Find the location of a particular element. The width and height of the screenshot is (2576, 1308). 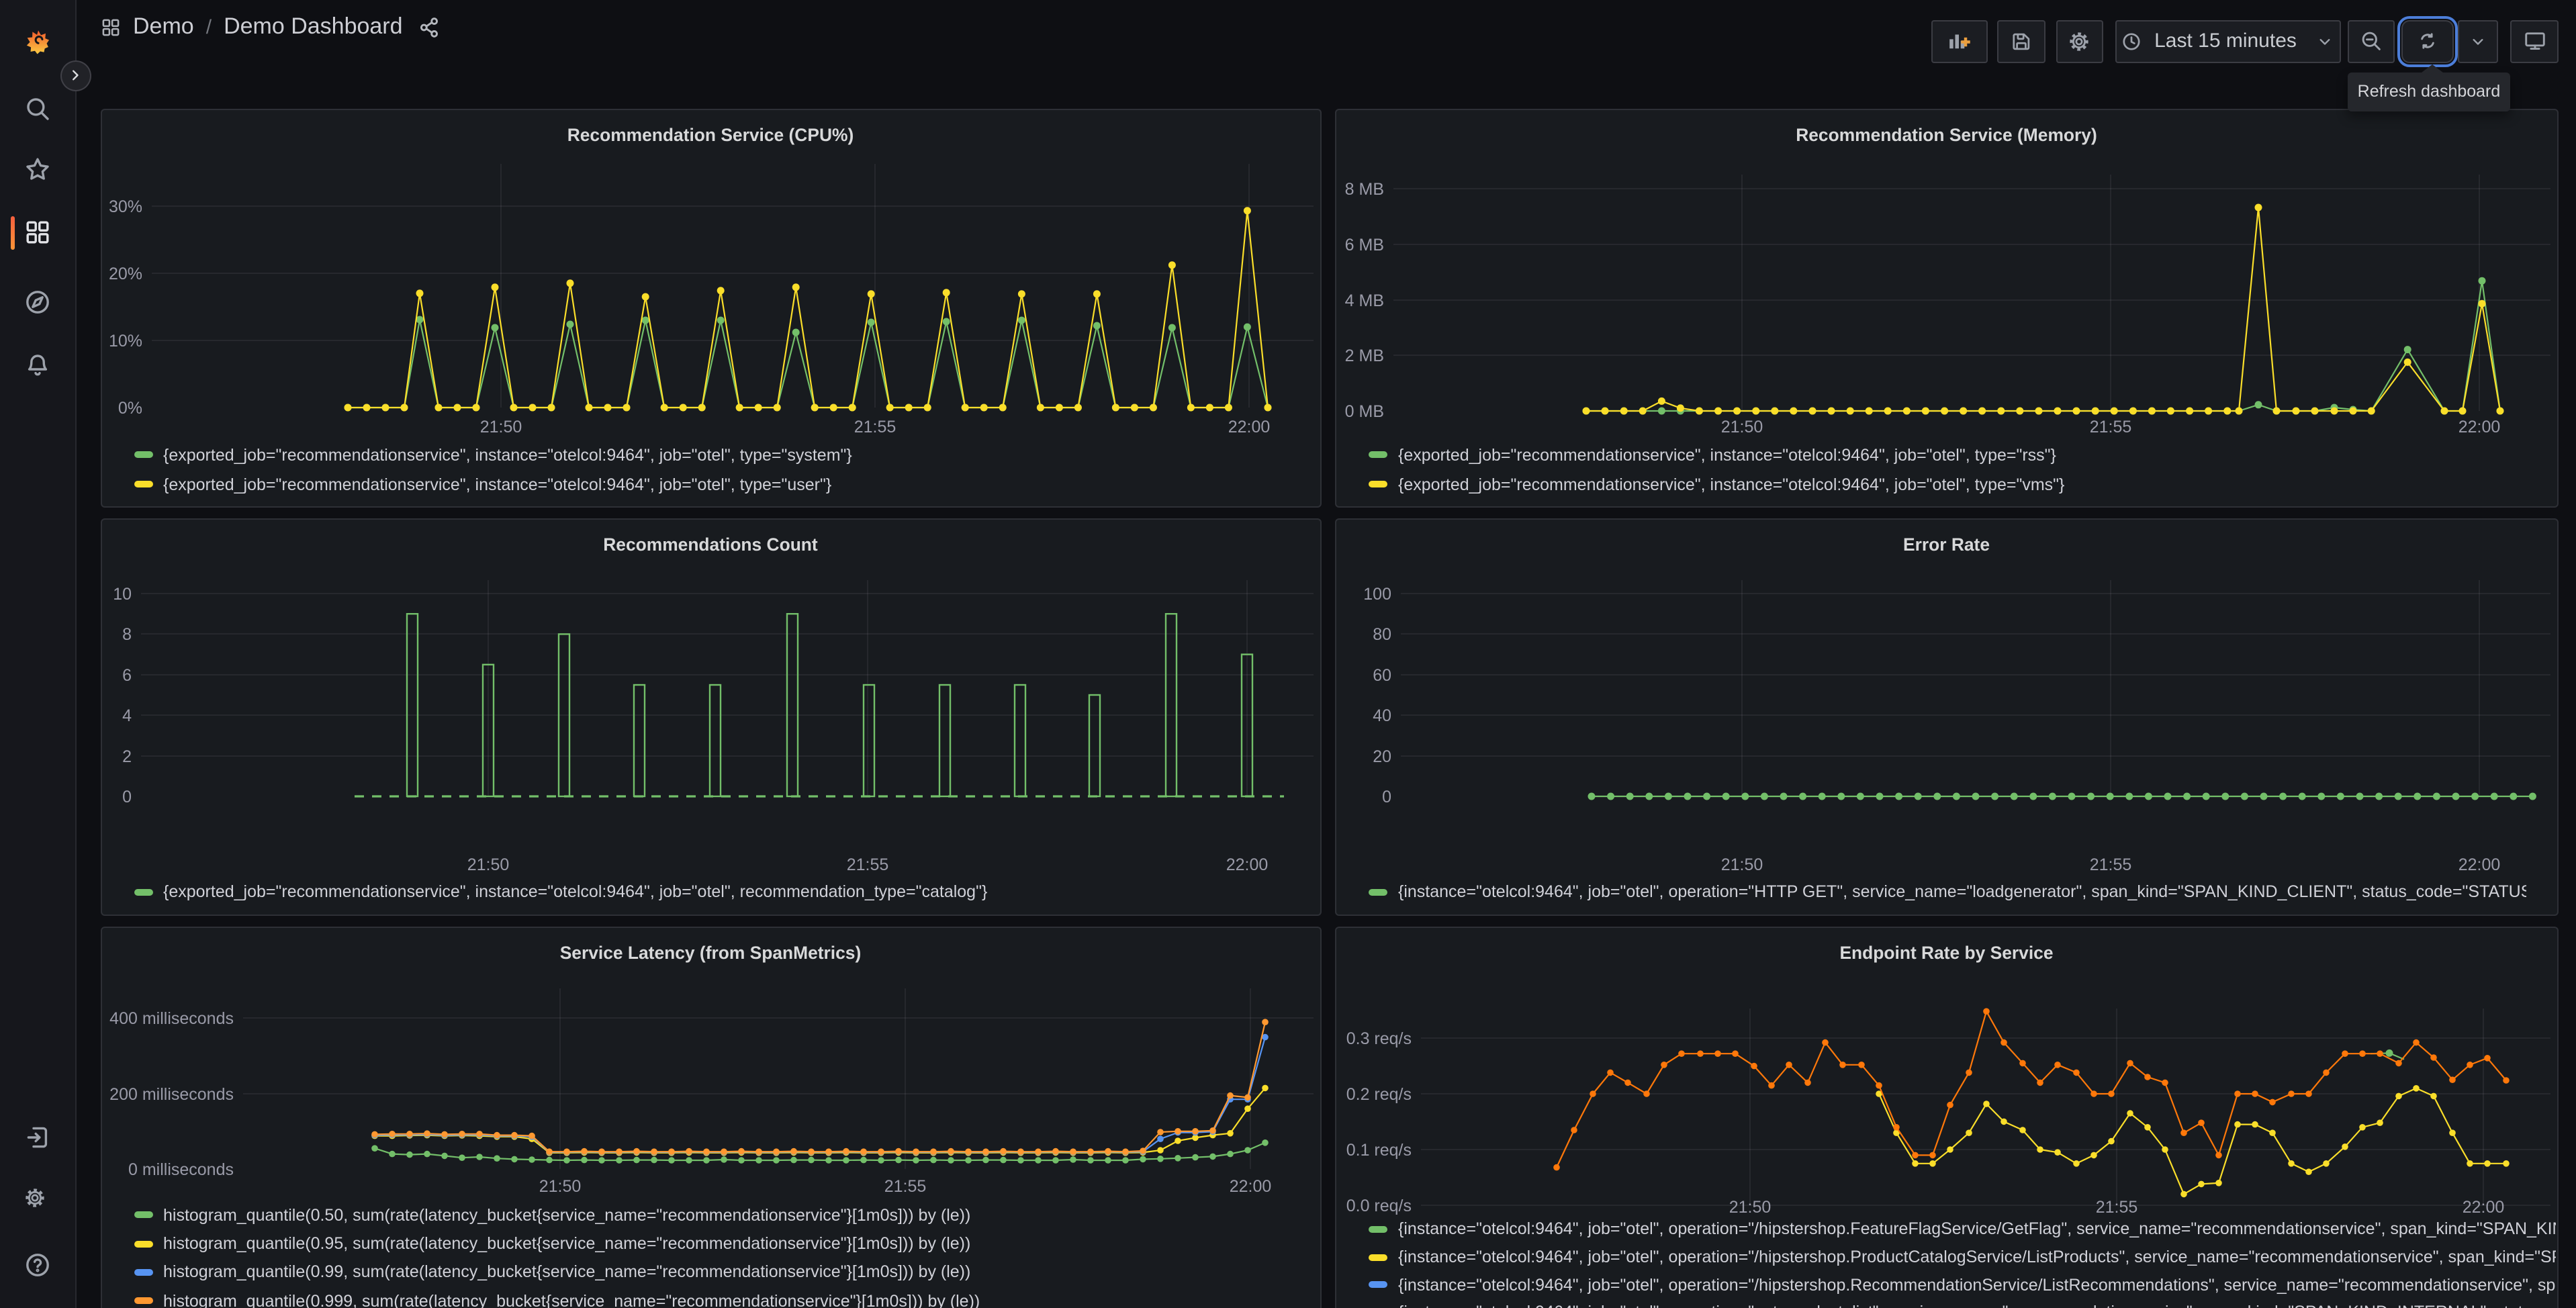

svg-text: 0.0 req/s is located at coordinates (1379, 1206).